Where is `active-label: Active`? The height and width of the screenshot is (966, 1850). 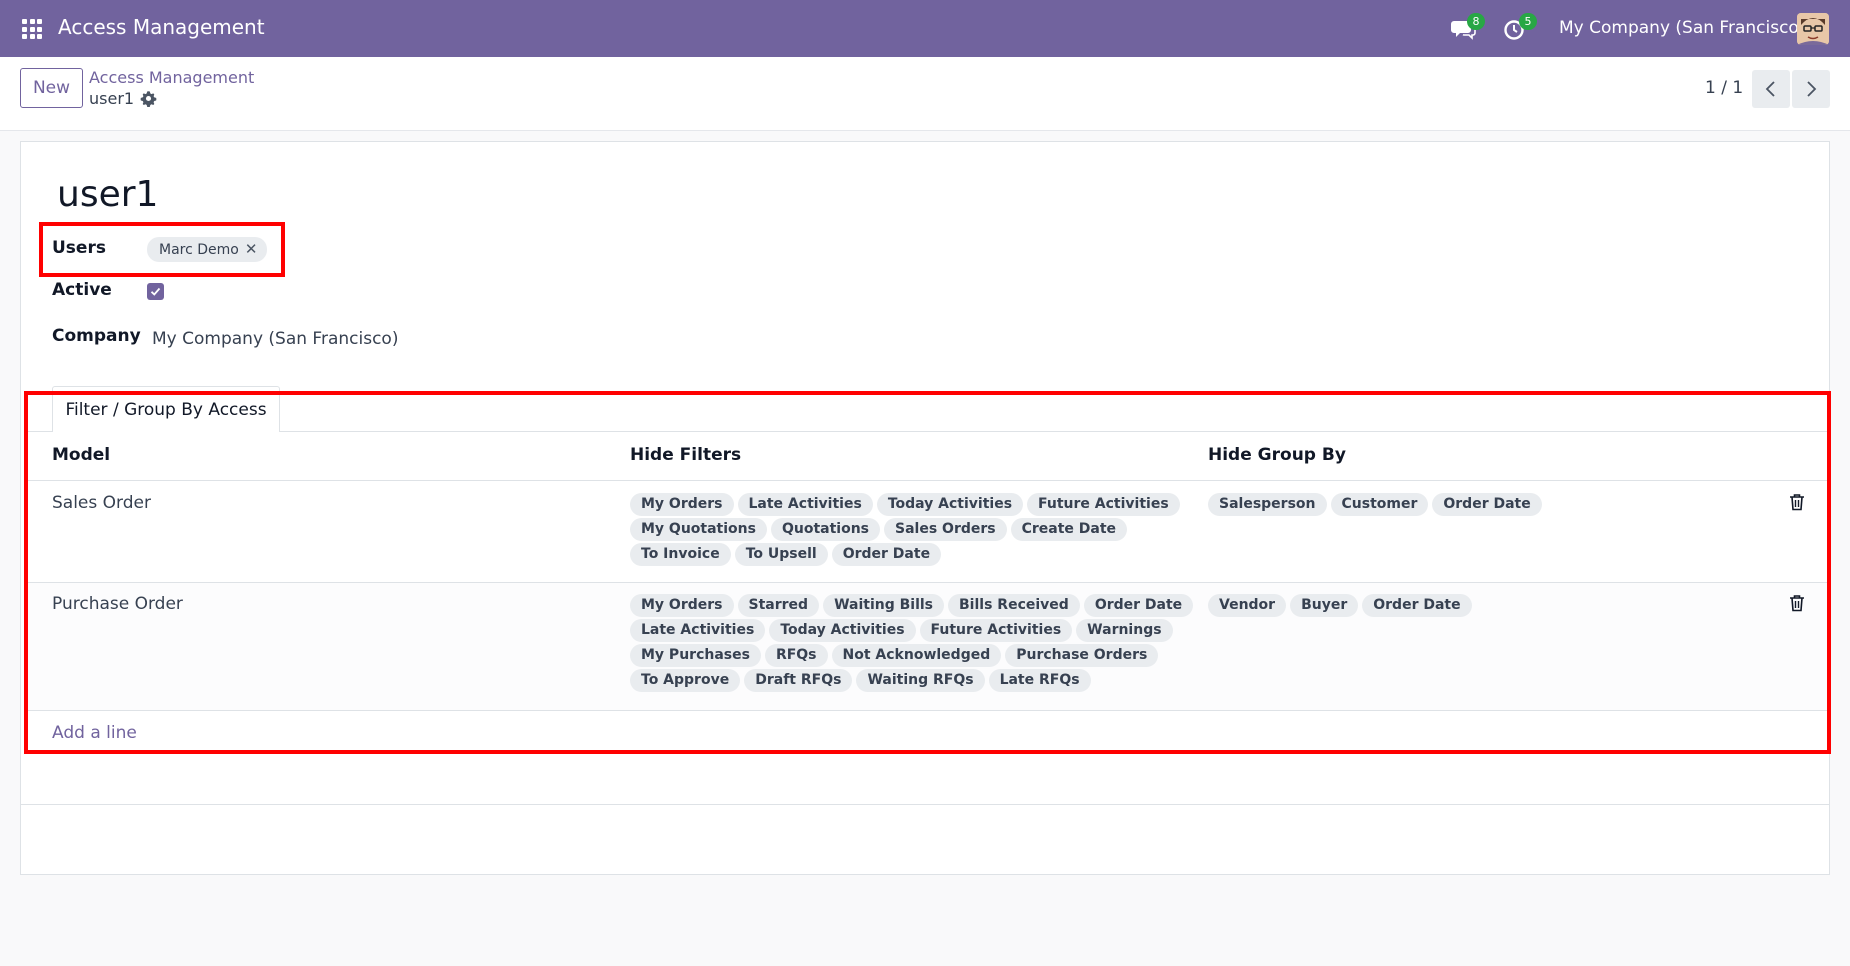
active-label: Active is located at coordinates (82, 290).